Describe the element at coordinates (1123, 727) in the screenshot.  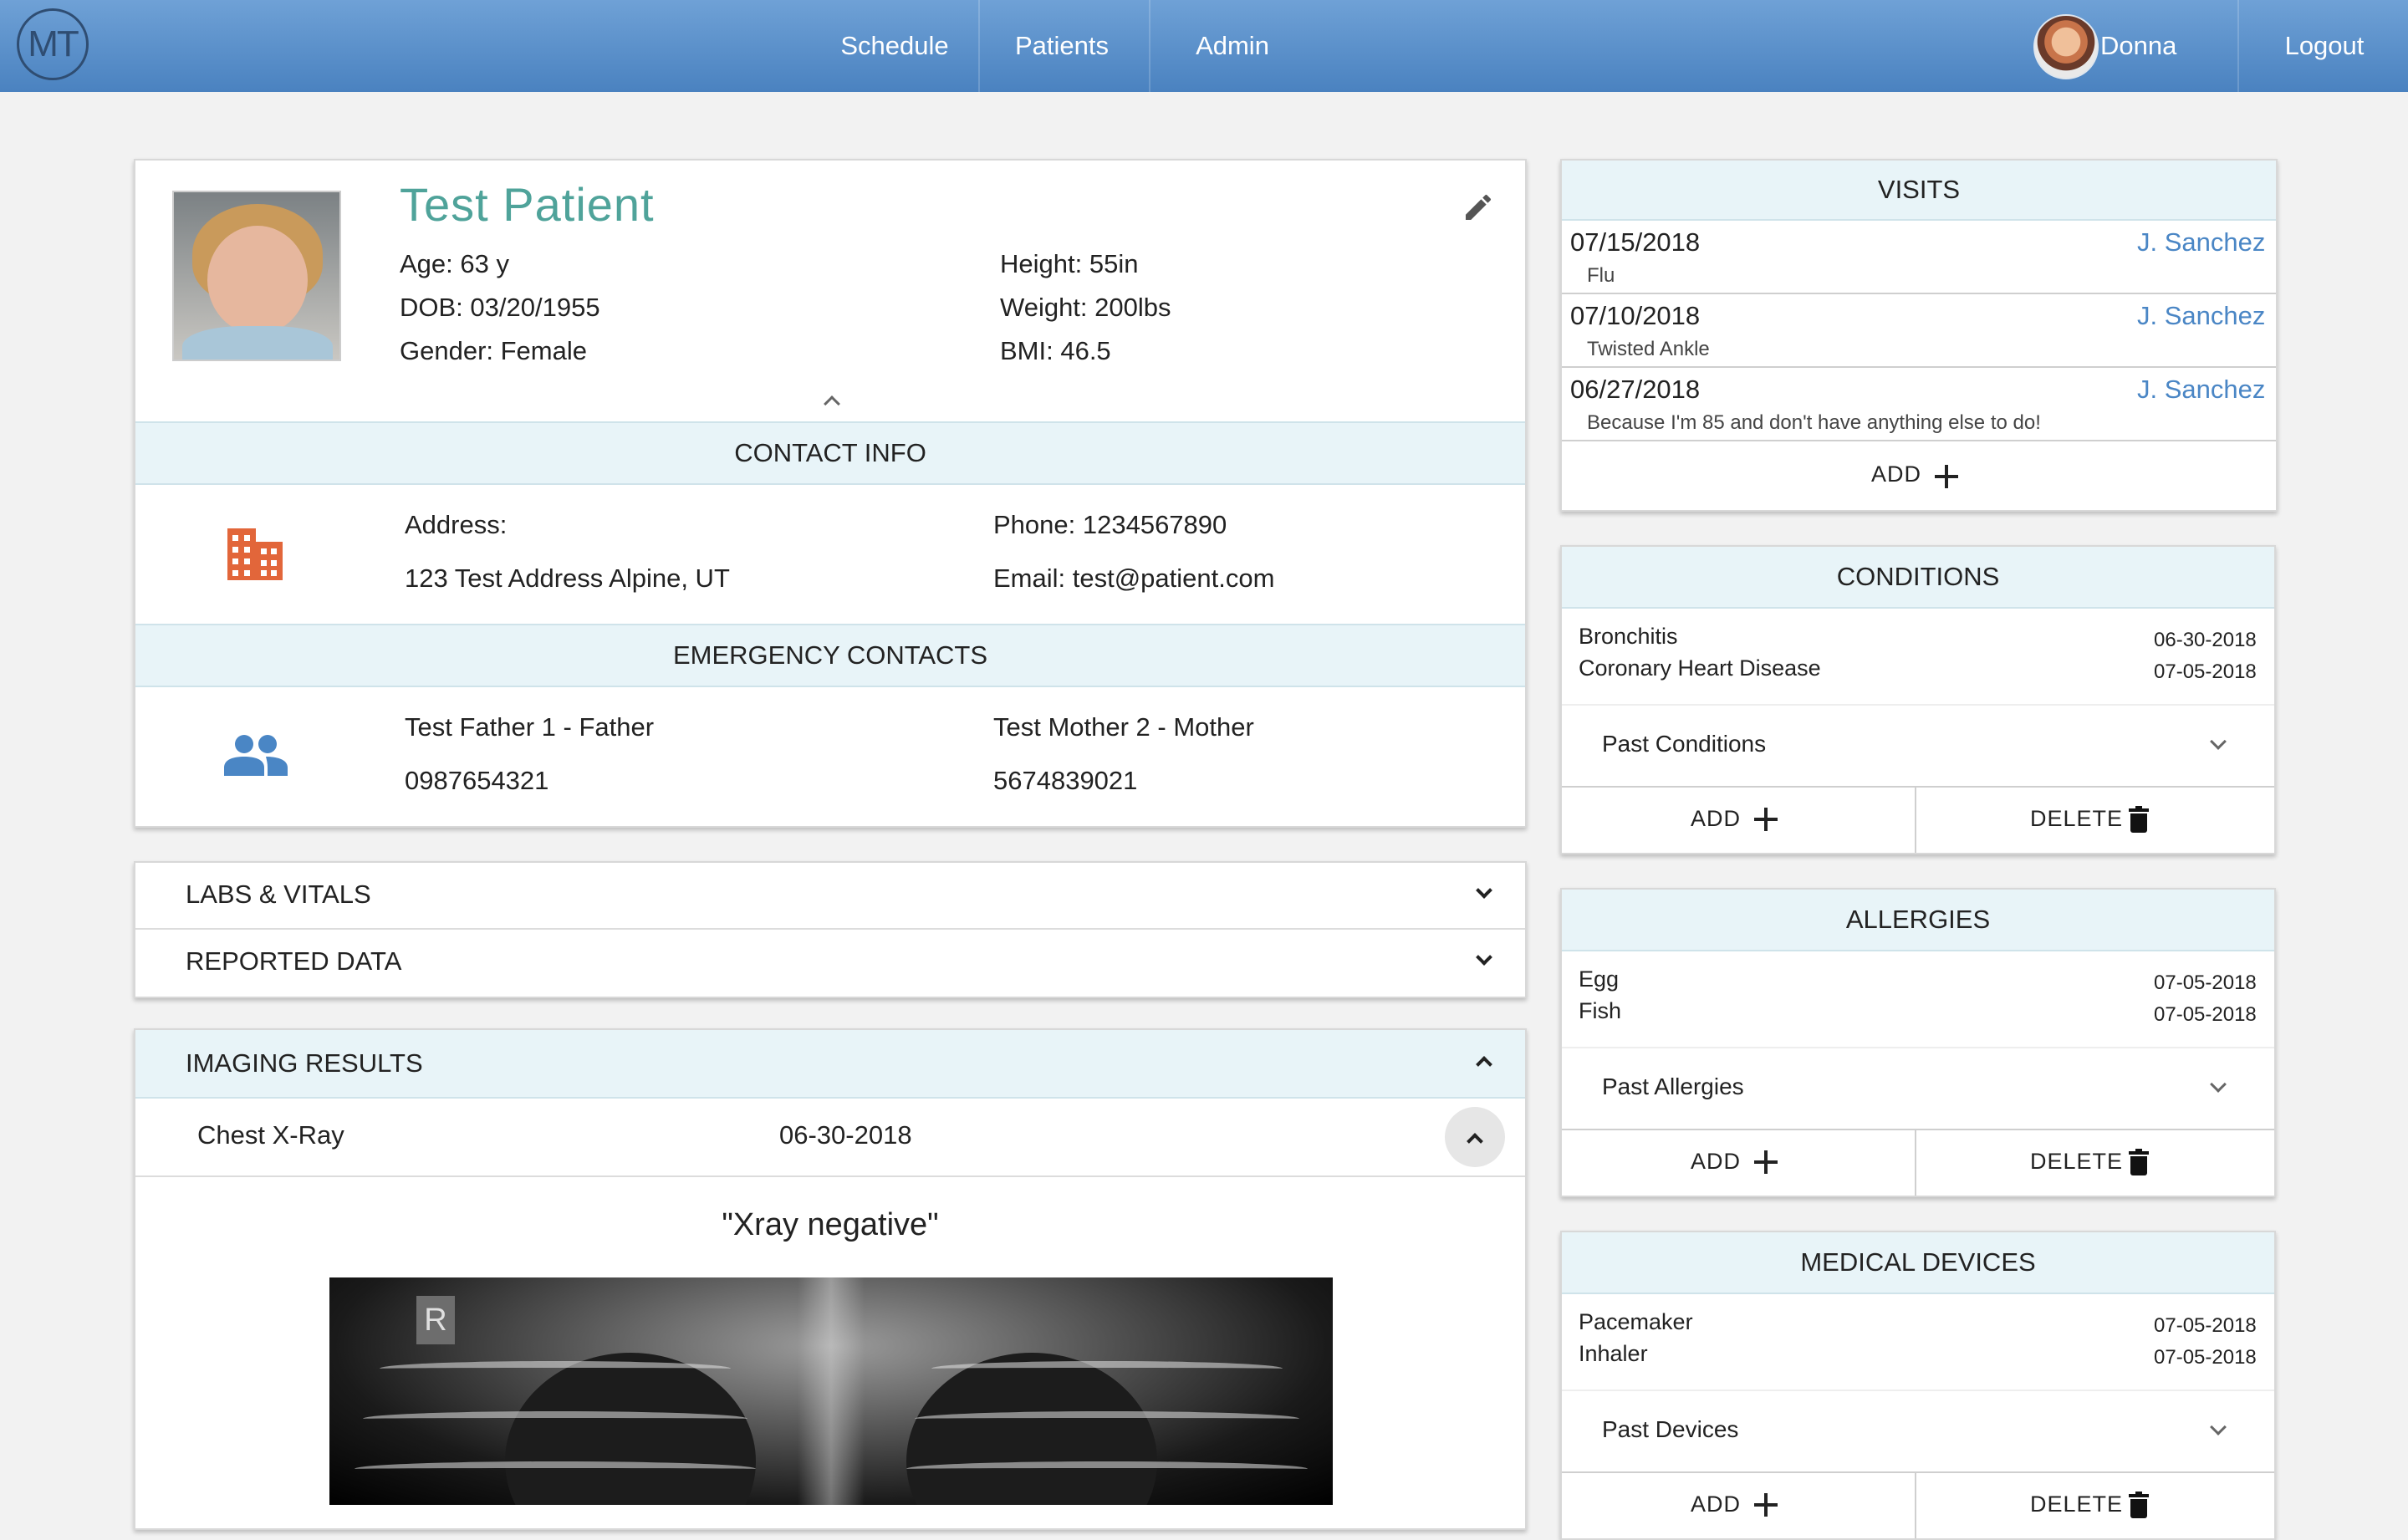
I see `emergency-contact-2-name: Test Mother 2 - Mother` at that location.